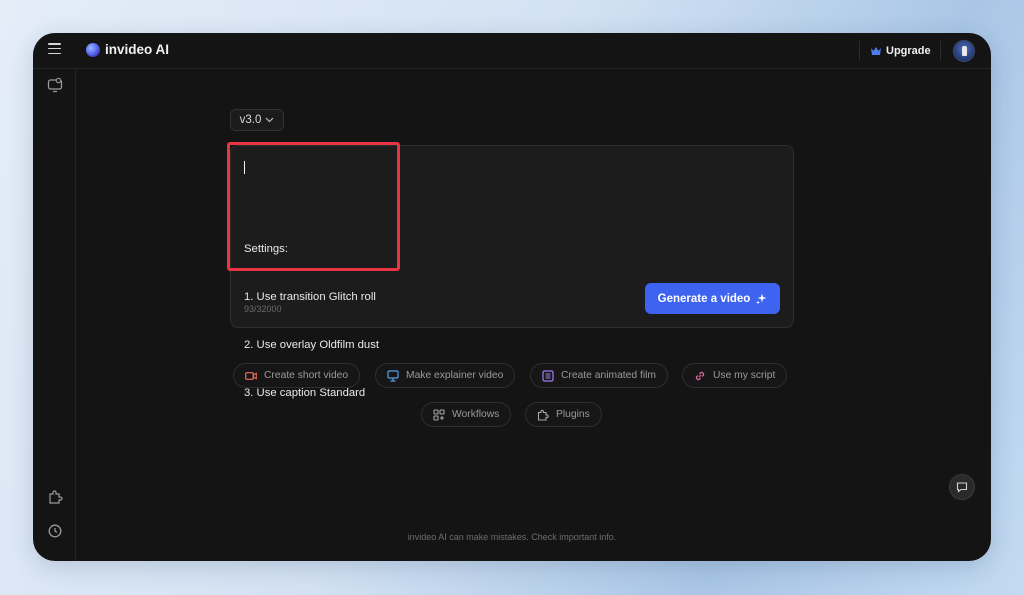  Describe the element at coordinates (455, 375) in the screenshot. I see `chip-label: Make explainer video` at that location.